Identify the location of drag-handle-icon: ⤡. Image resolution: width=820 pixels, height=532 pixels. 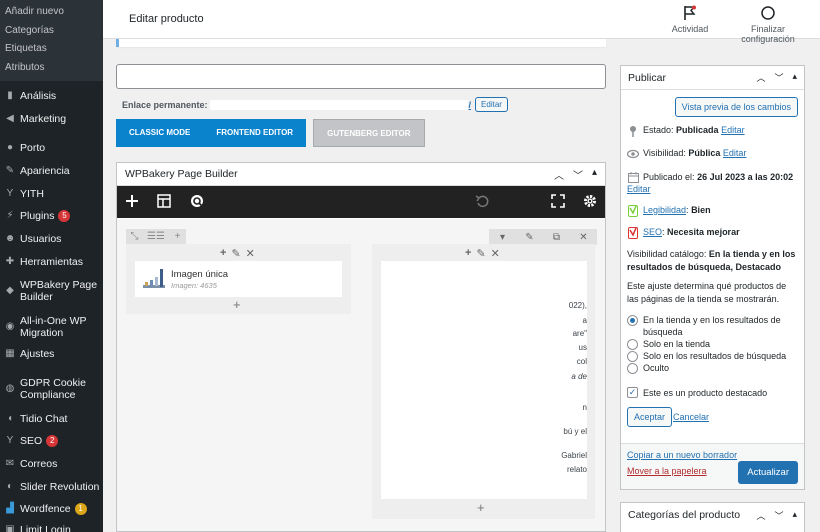
(134, 236).